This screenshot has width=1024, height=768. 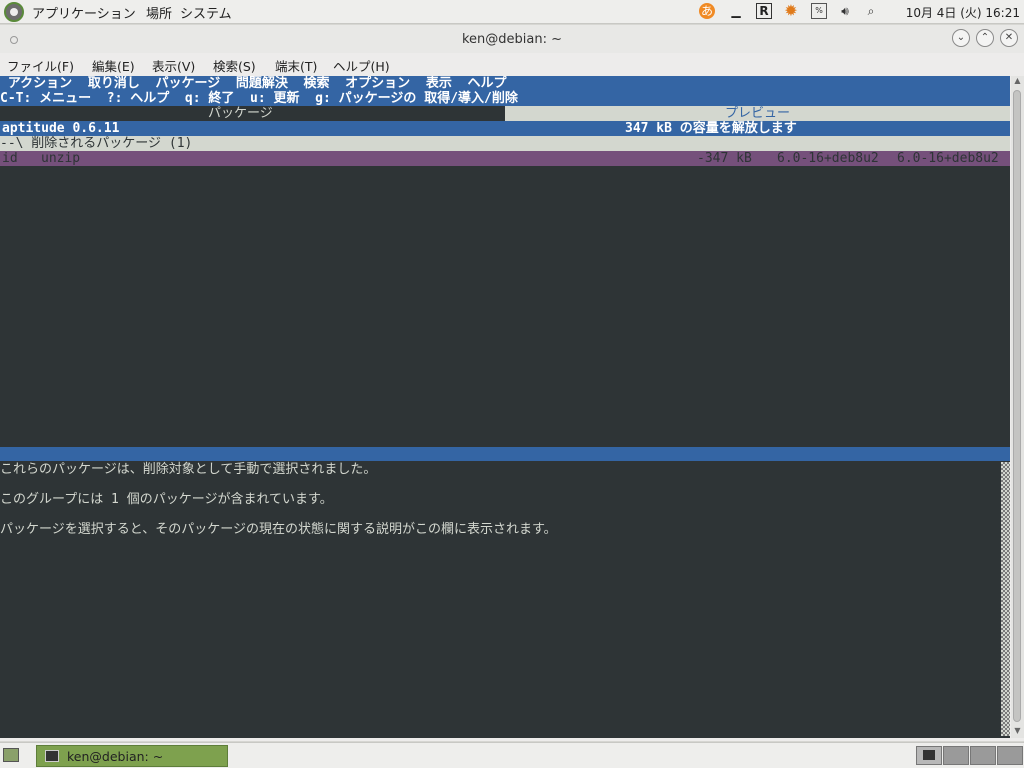 I want to click on clock: 10月 4日 (火) 16:21, so click(x=963, y=12).